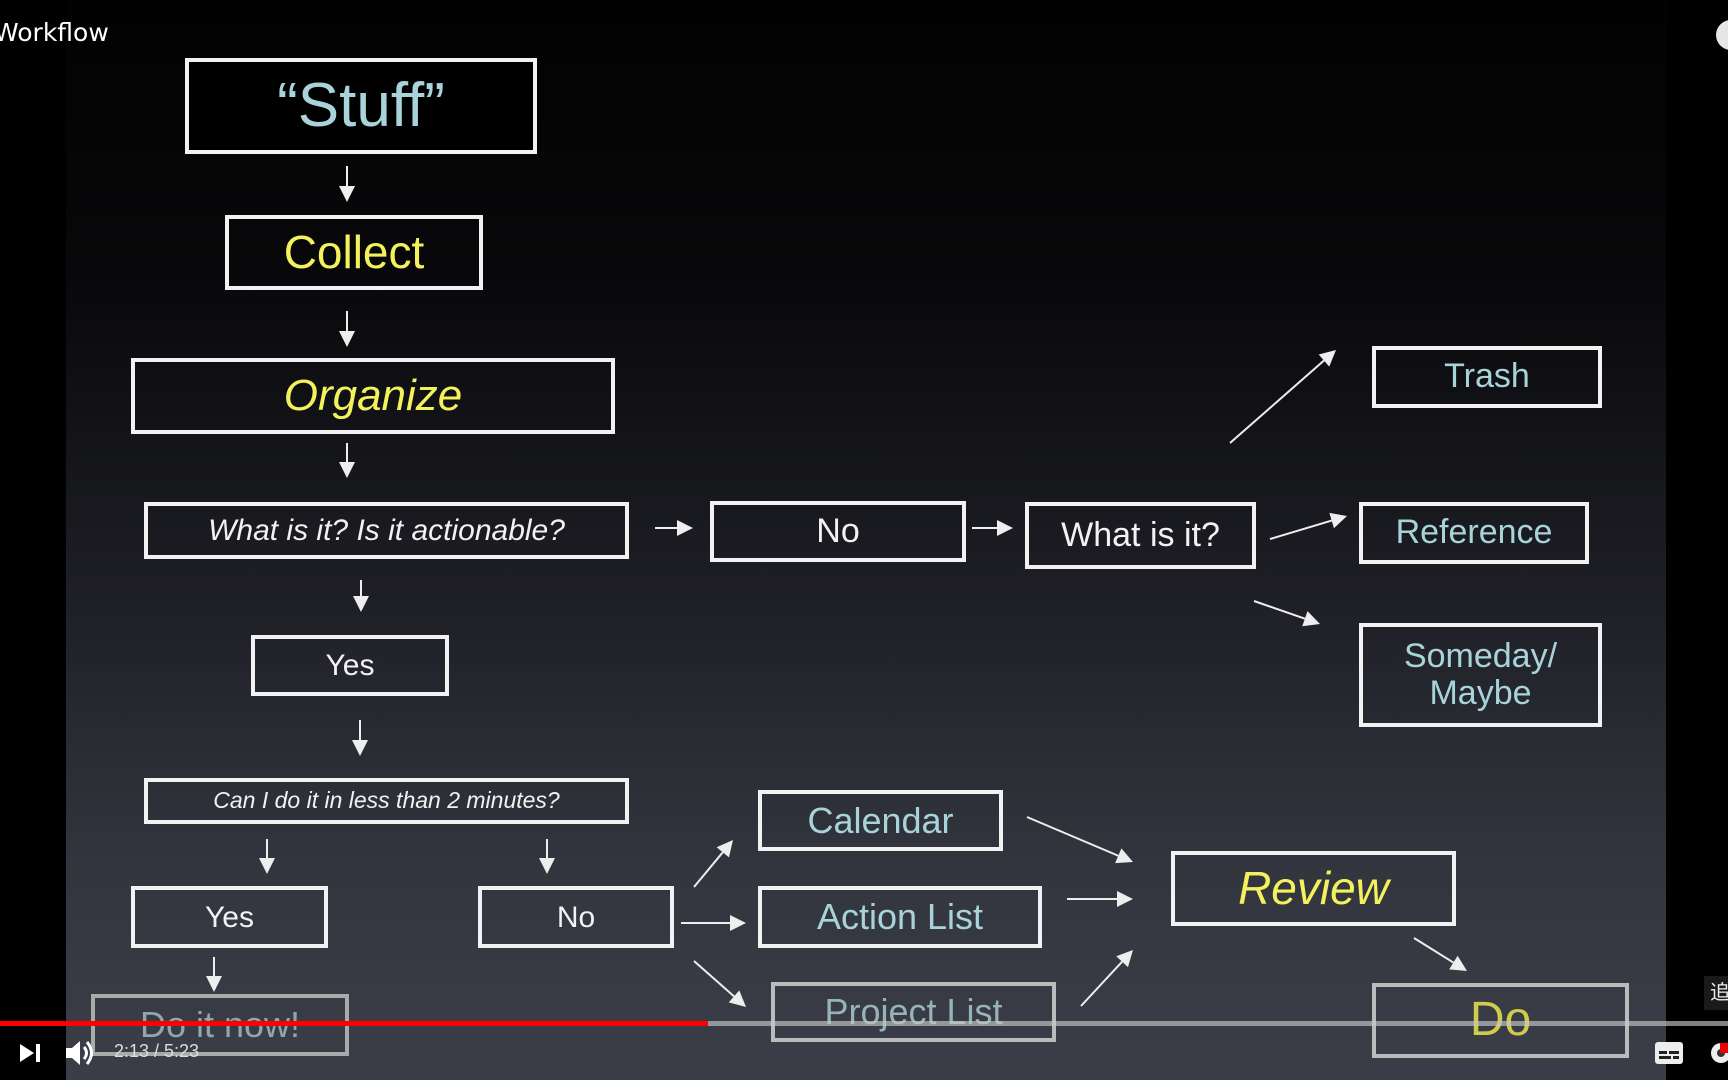 The width and height of the screenshot is (1728, 1080). Describe the element at coordinates (354, 1023) in the screenshot. I see `progress-played` at that location.